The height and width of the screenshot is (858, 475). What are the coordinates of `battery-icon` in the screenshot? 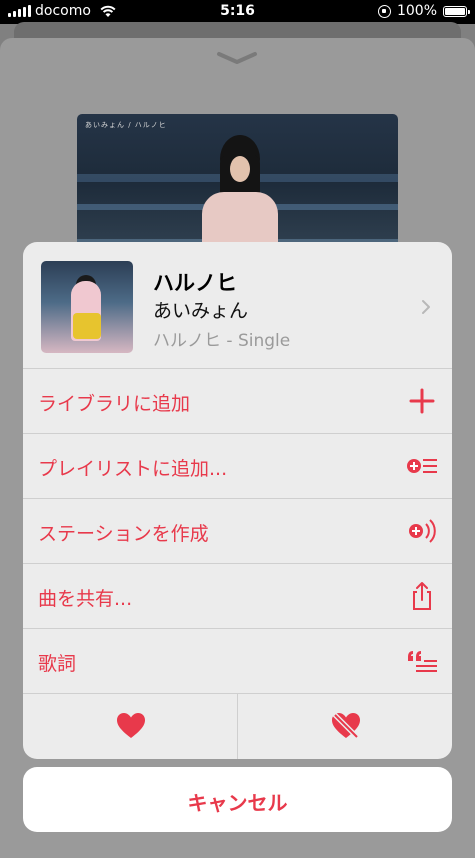 It's located at (456, 11).